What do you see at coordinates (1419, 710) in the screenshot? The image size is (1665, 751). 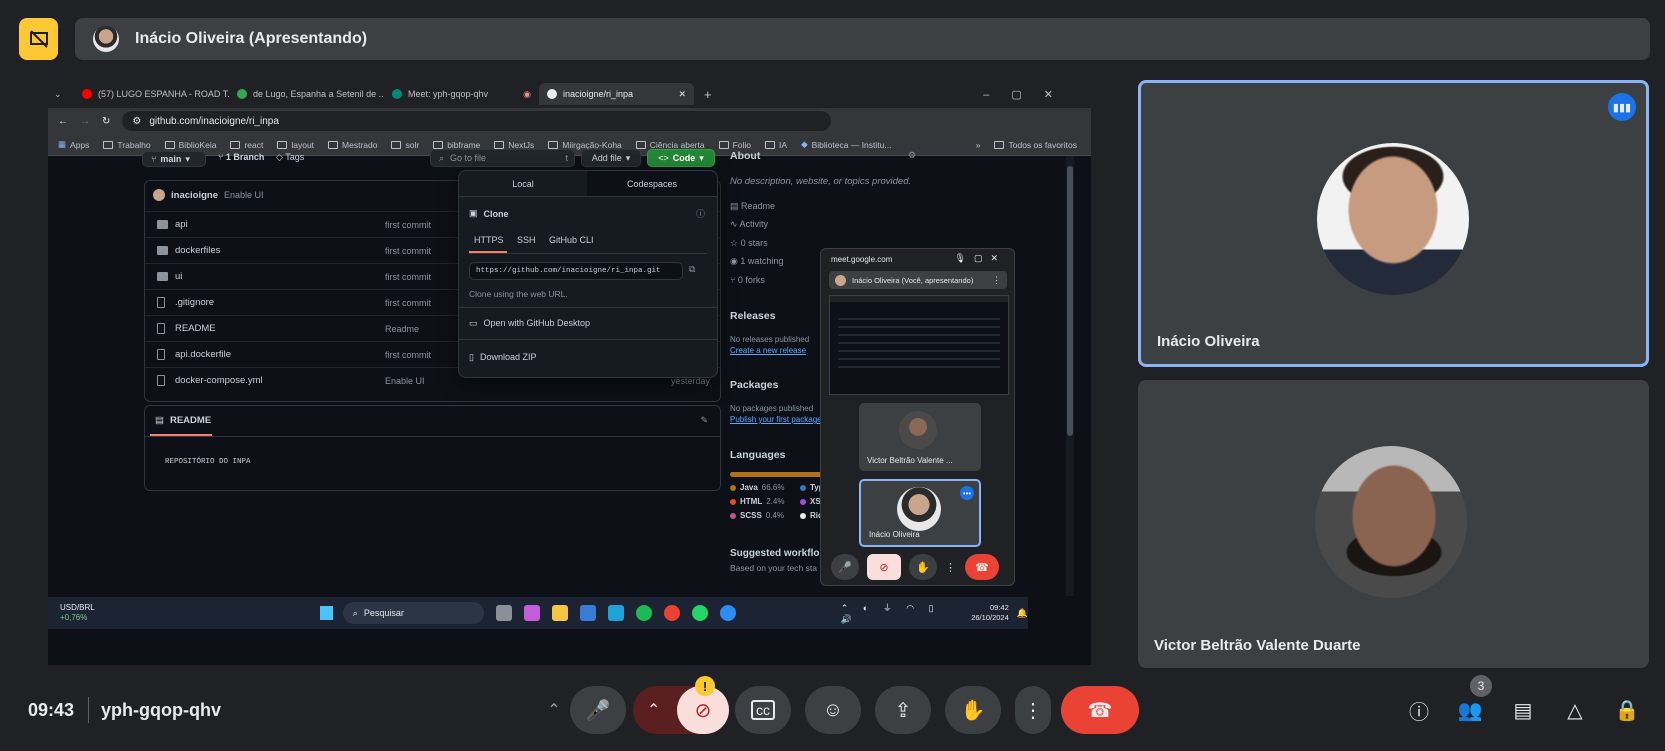 I see `meeting-info-icon: ⓘ` at bounding box center [1419, 710].